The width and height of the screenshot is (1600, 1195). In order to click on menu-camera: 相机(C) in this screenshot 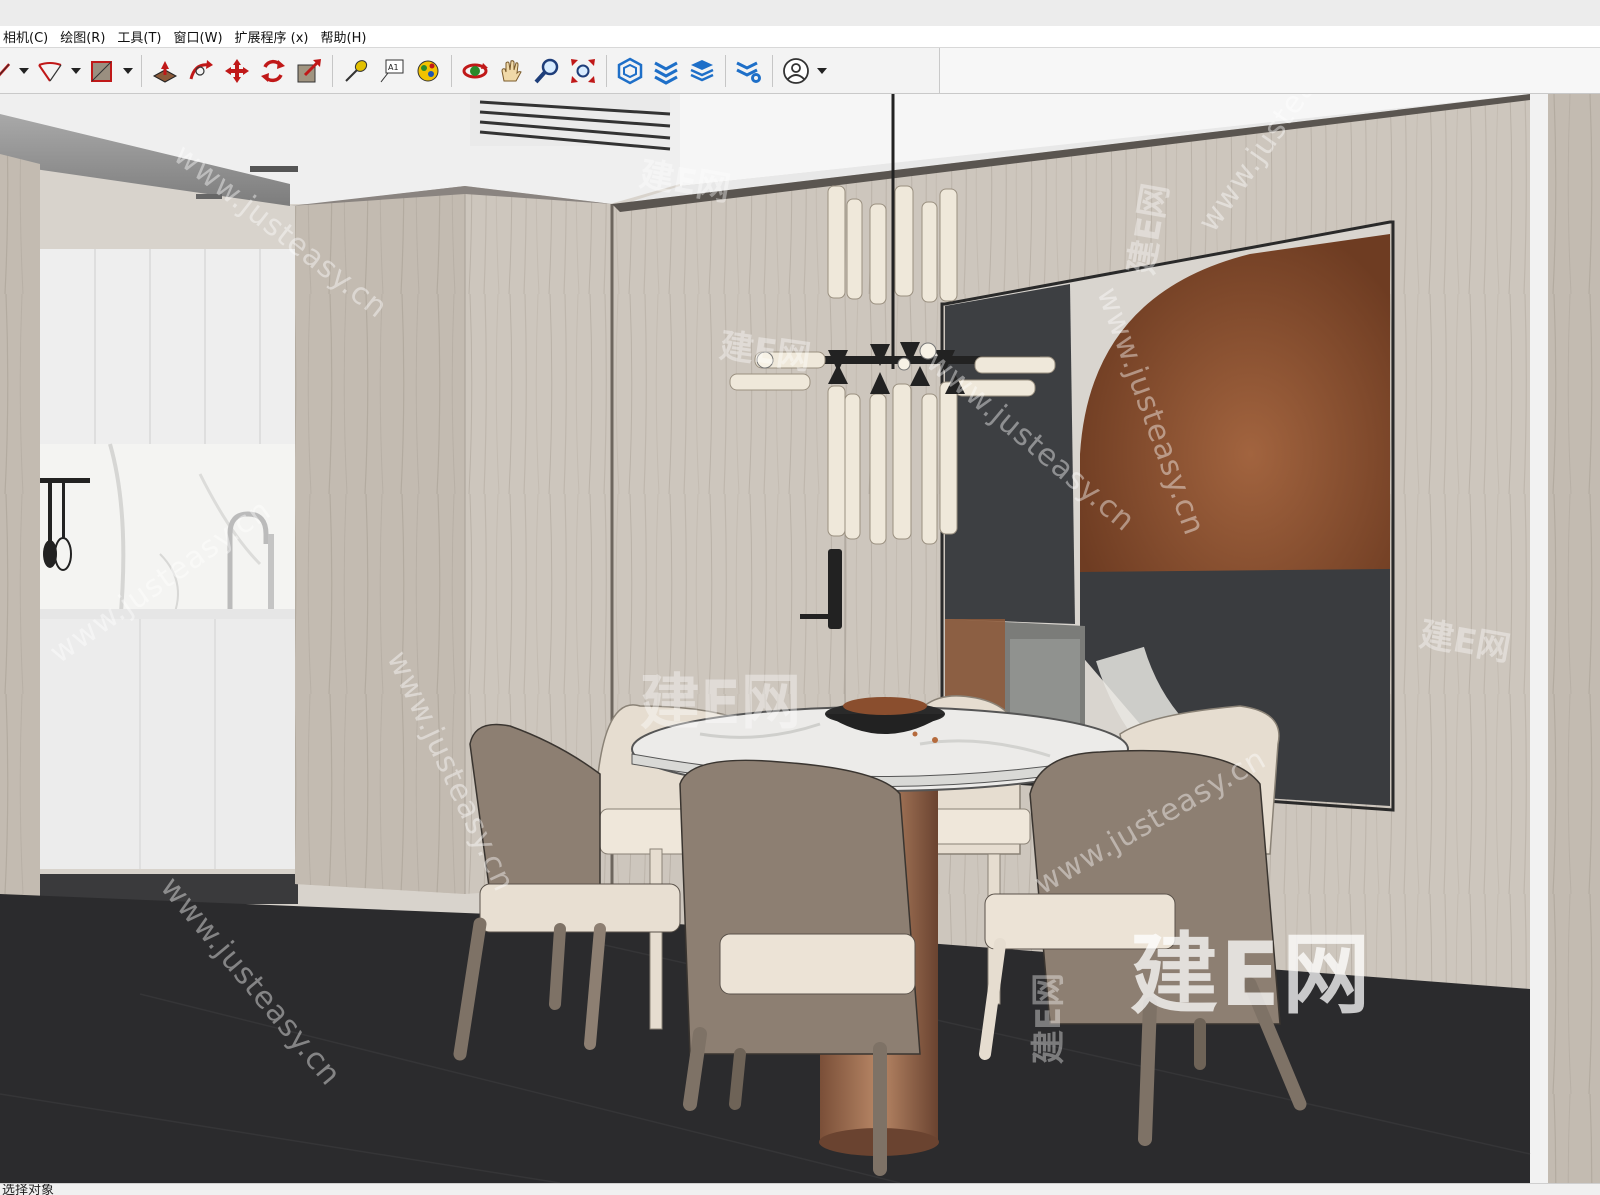, I will do `click(28, 36)`.